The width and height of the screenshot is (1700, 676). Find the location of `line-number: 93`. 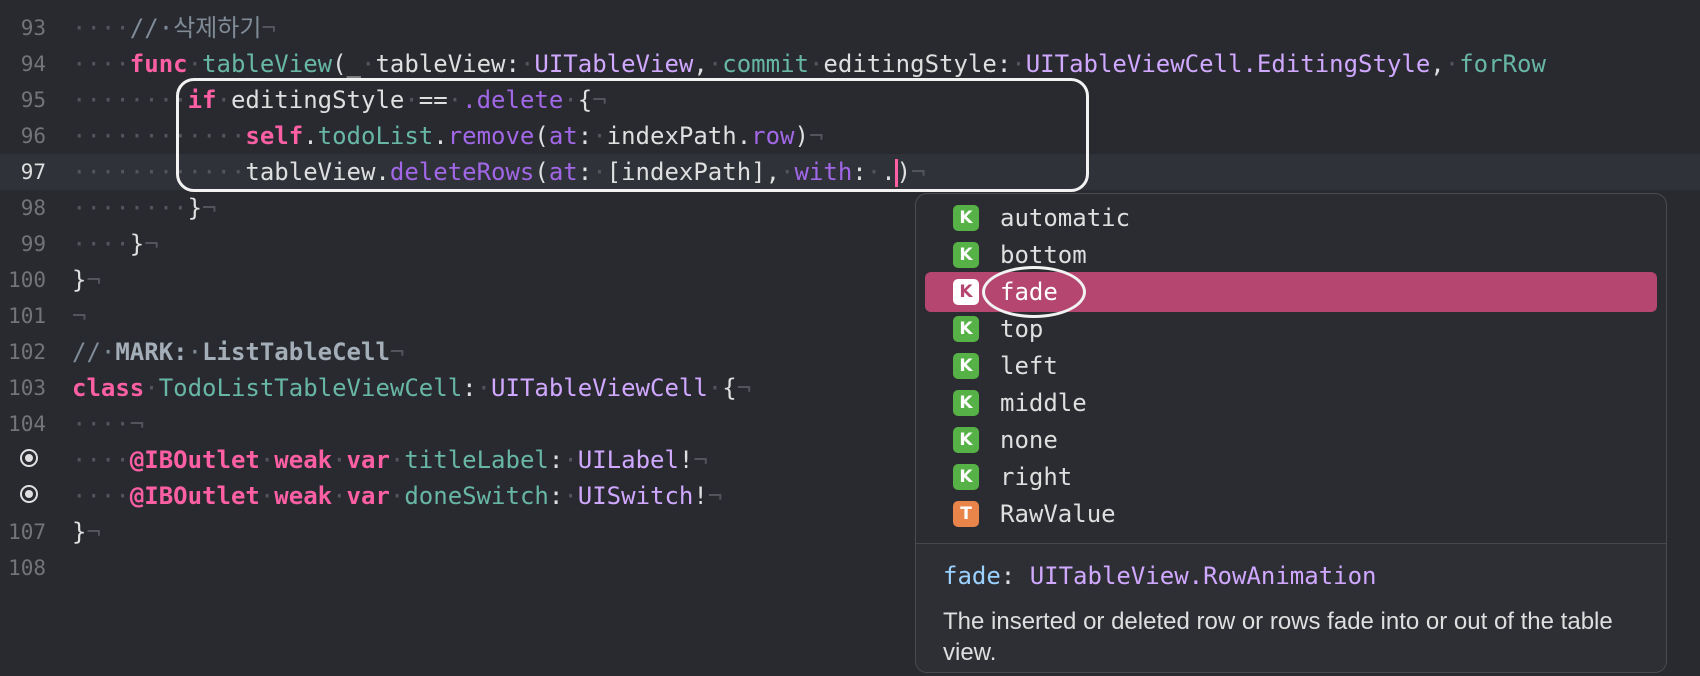

line-number: 93 is located at coordinates (33, 28).